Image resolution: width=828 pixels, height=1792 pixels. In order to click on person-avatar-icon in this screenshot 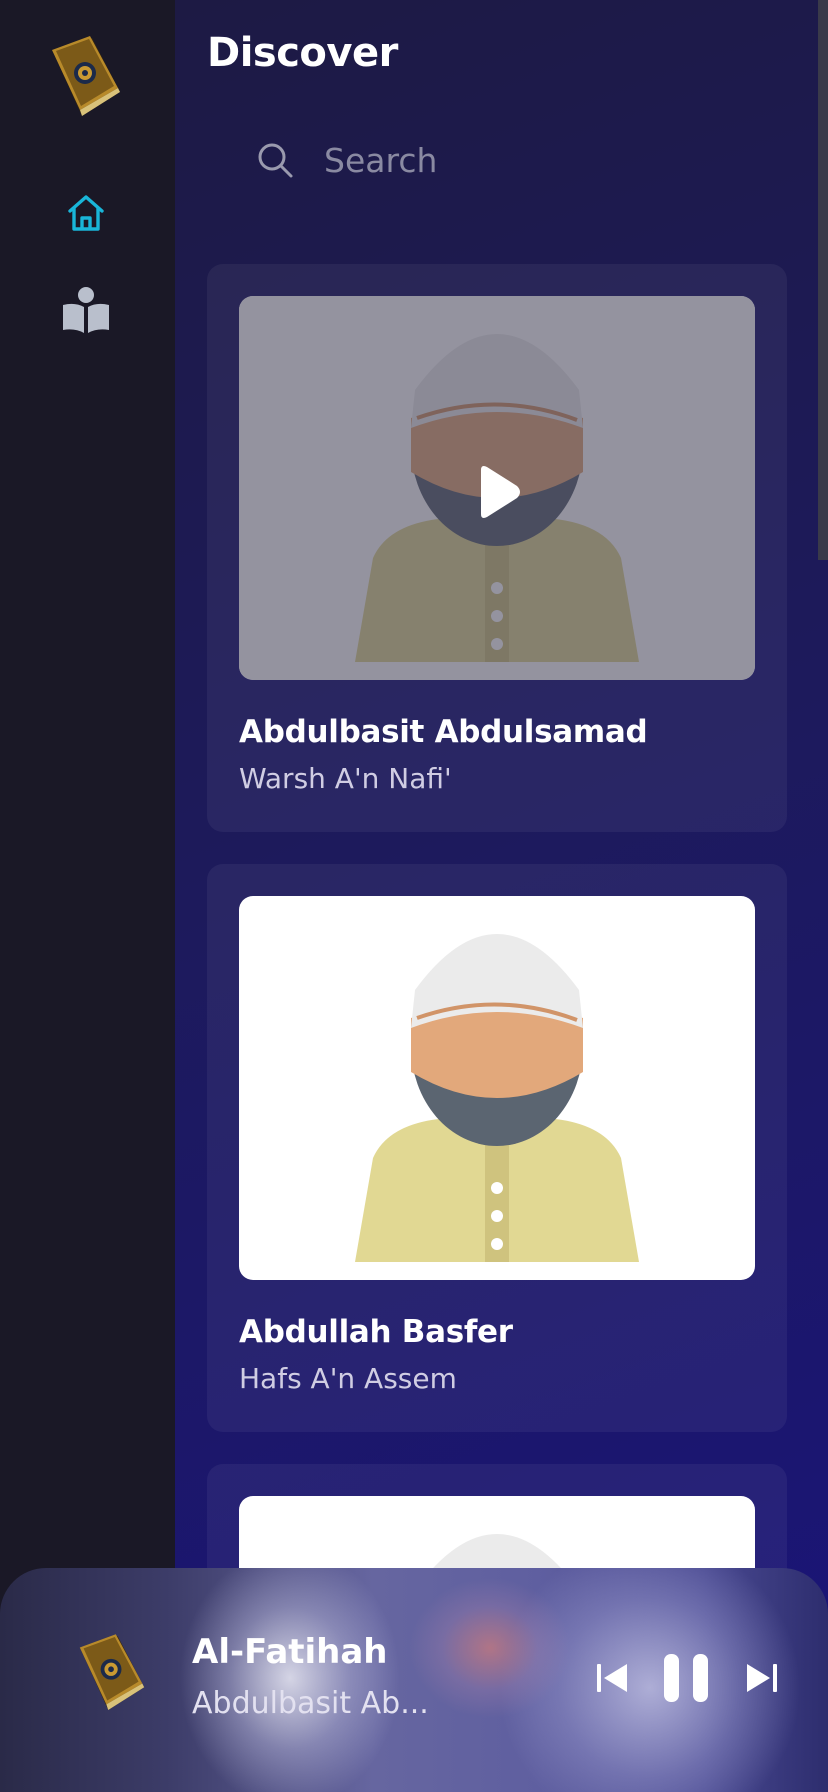, I will do `click(497, 1098)`.